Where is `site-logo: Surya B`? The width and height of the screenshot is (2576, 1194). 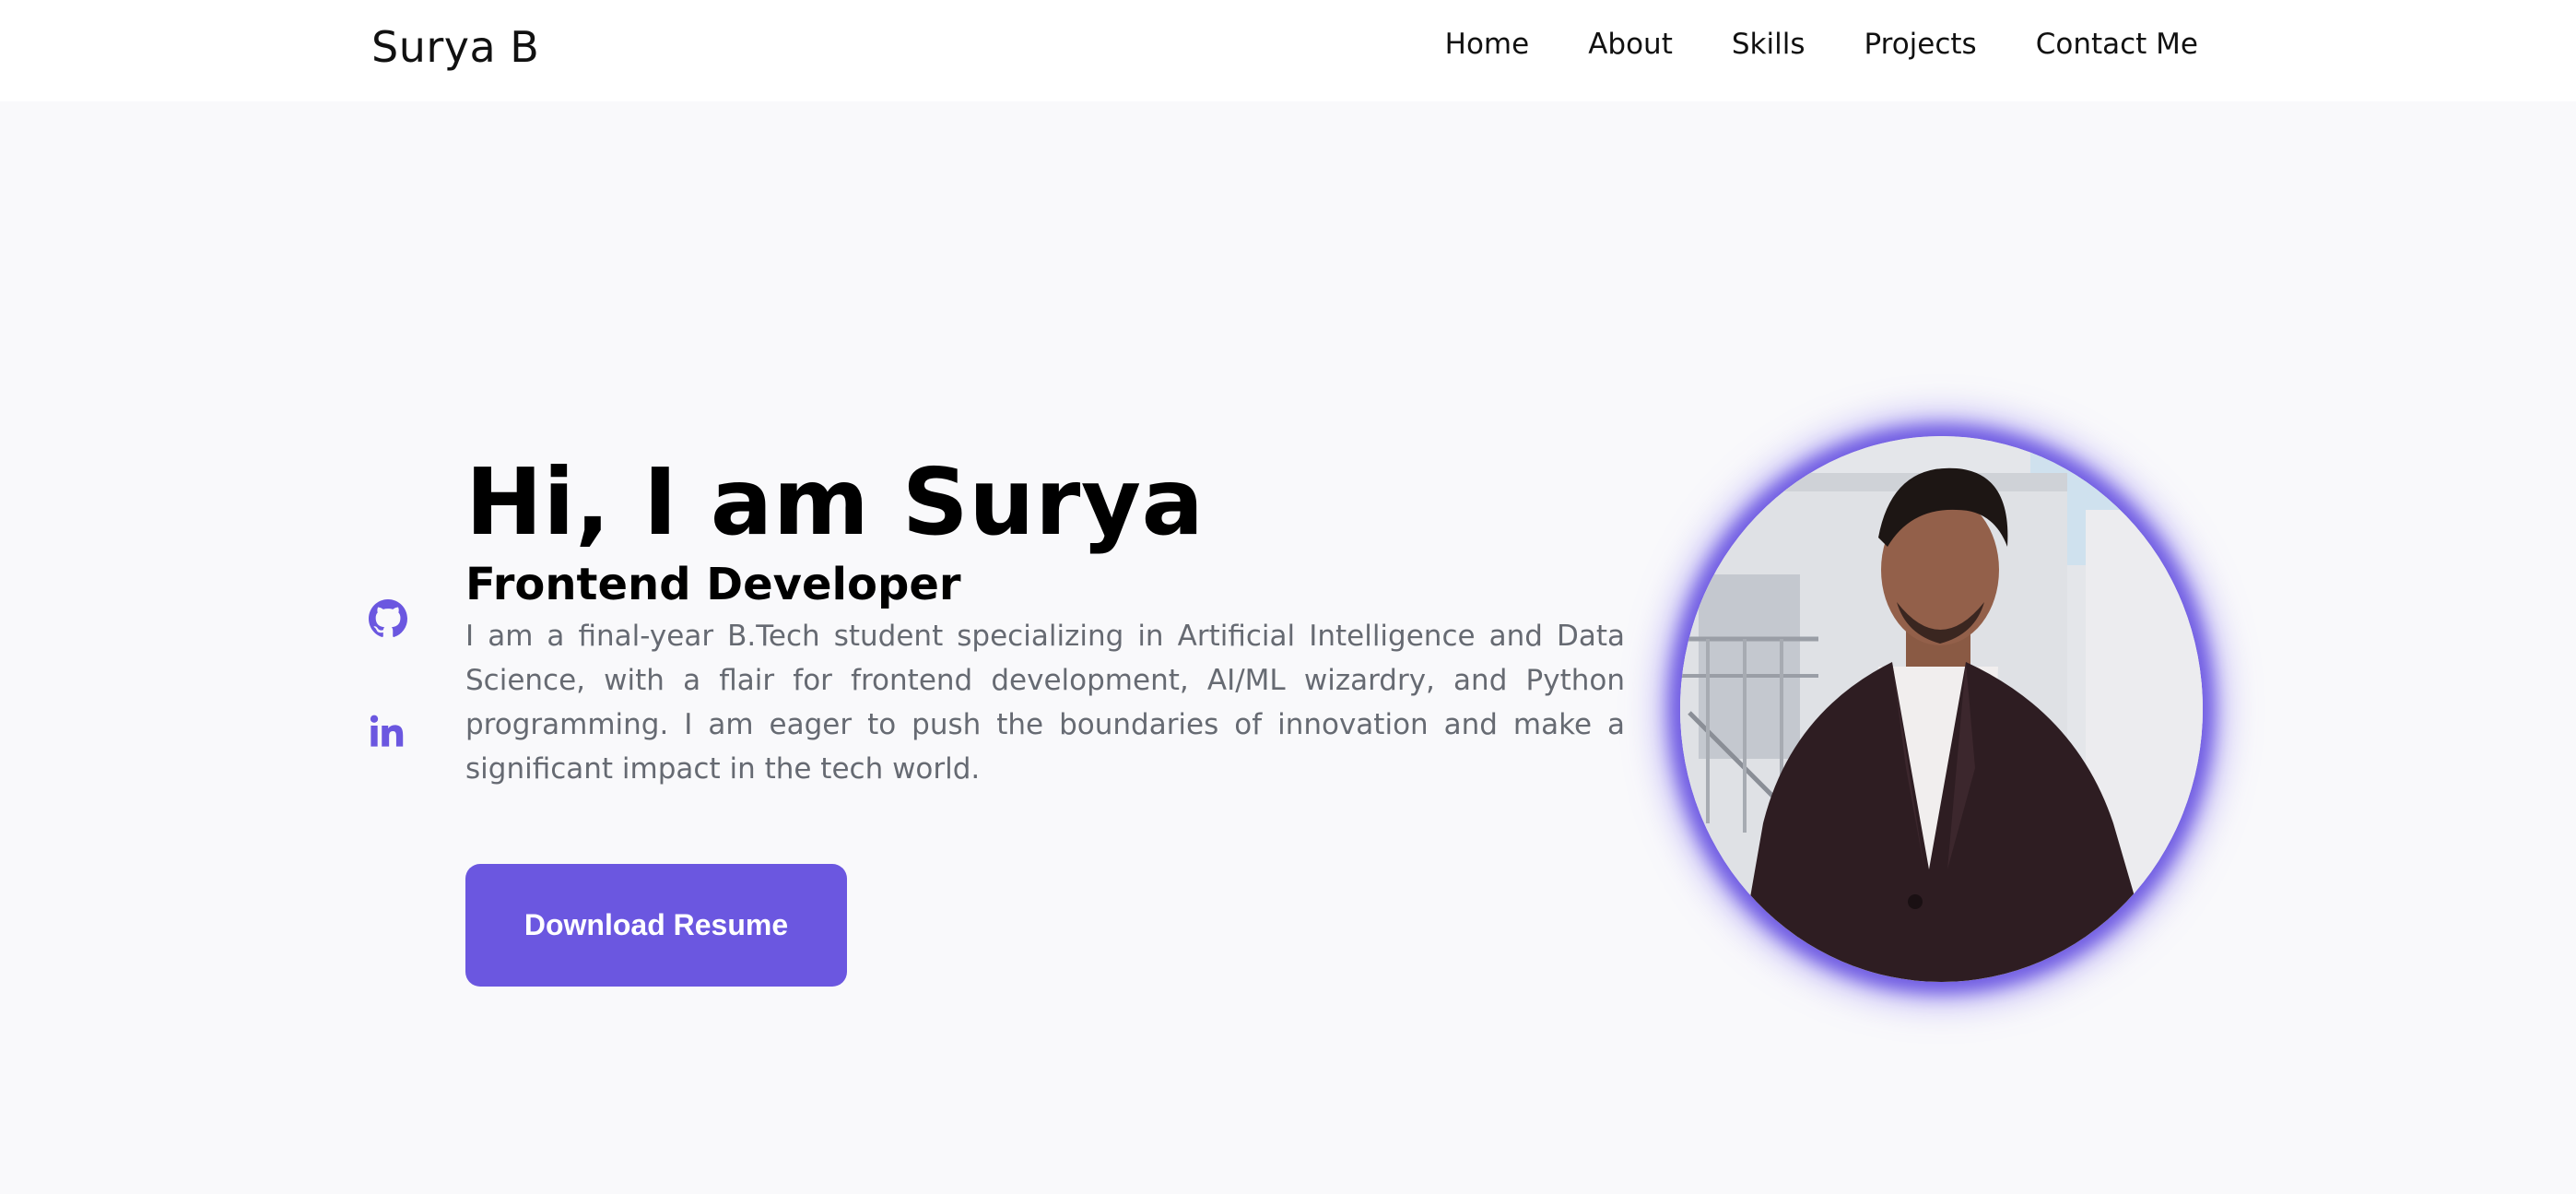
site-logo: Surya B is located at coordinates (455, 47).